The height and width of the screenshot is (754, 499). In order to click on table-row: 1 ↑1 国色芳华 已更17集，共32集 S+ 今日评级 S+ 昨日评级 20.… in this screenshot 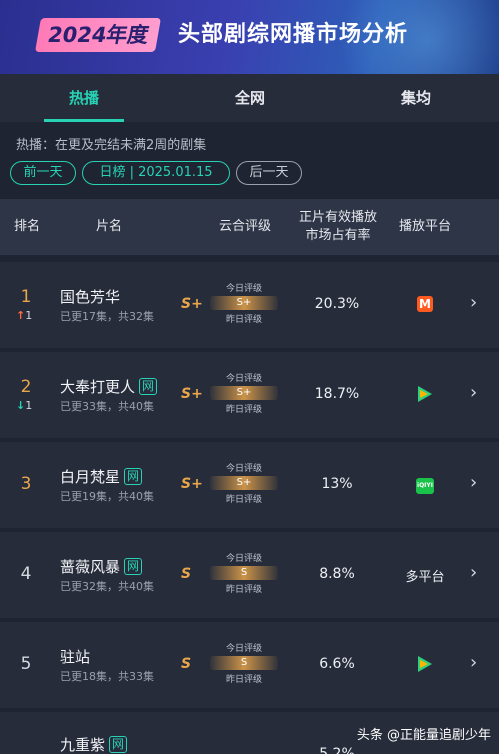, I will do `click(249, 305)`.